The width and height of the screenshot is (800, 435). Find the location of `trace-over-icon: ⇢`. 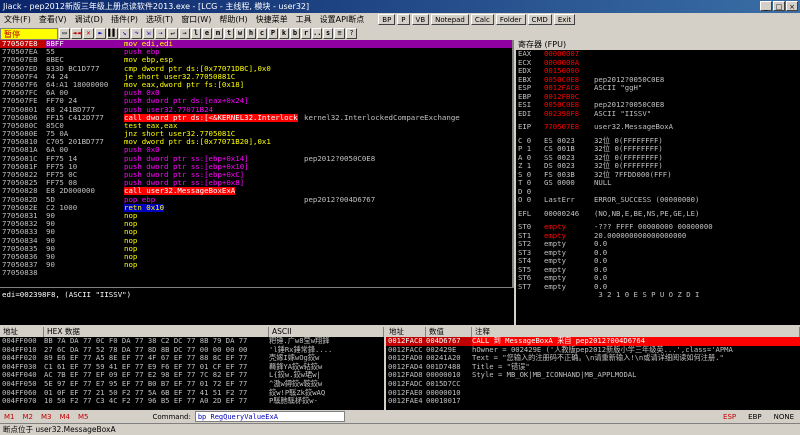

trace-over-icon: ⇢ is located at coordinates (160, 33).